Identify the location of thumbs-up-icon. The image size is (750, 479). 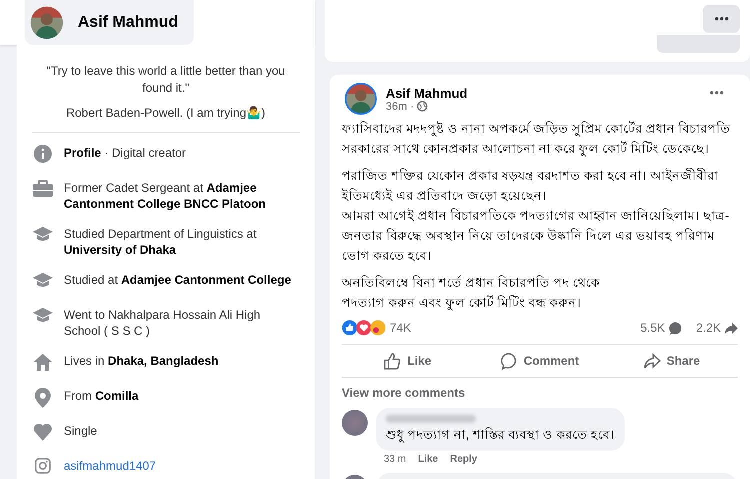
(393, 361).